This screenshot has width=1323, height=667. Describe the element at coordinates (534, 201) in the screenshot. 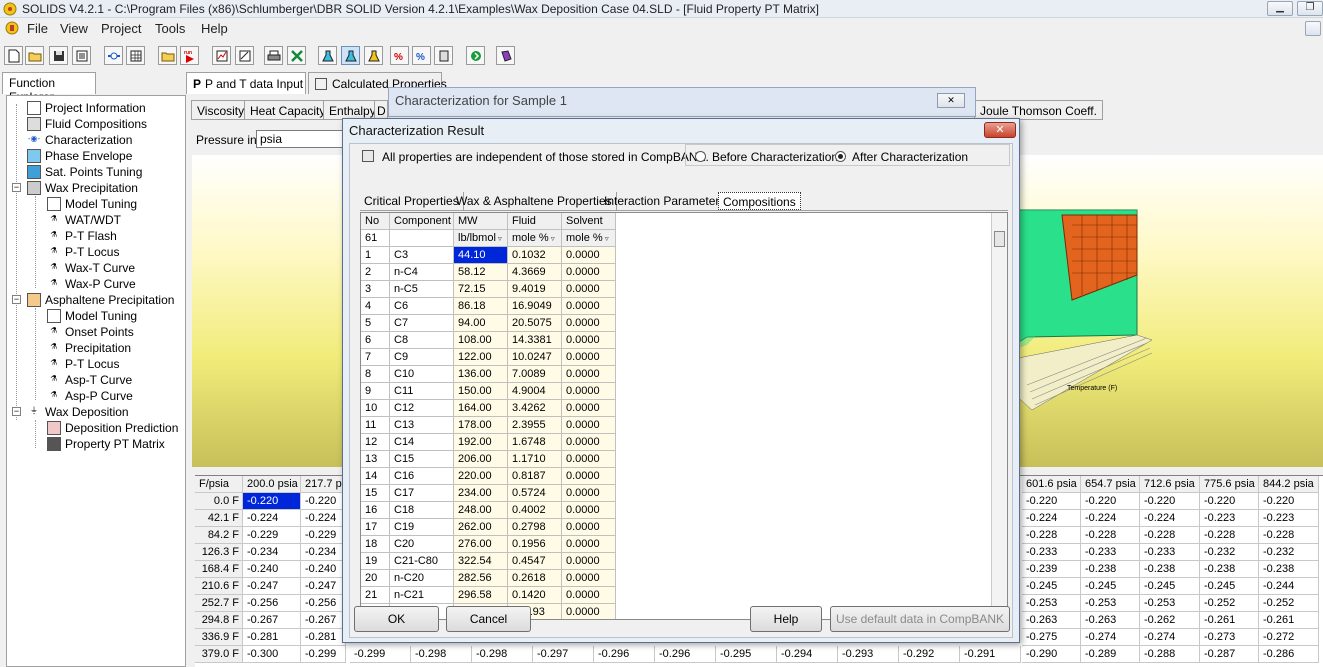

I see `tab-wax-asphaltene-properties: Wax & Asphaltene Properties` at that location.